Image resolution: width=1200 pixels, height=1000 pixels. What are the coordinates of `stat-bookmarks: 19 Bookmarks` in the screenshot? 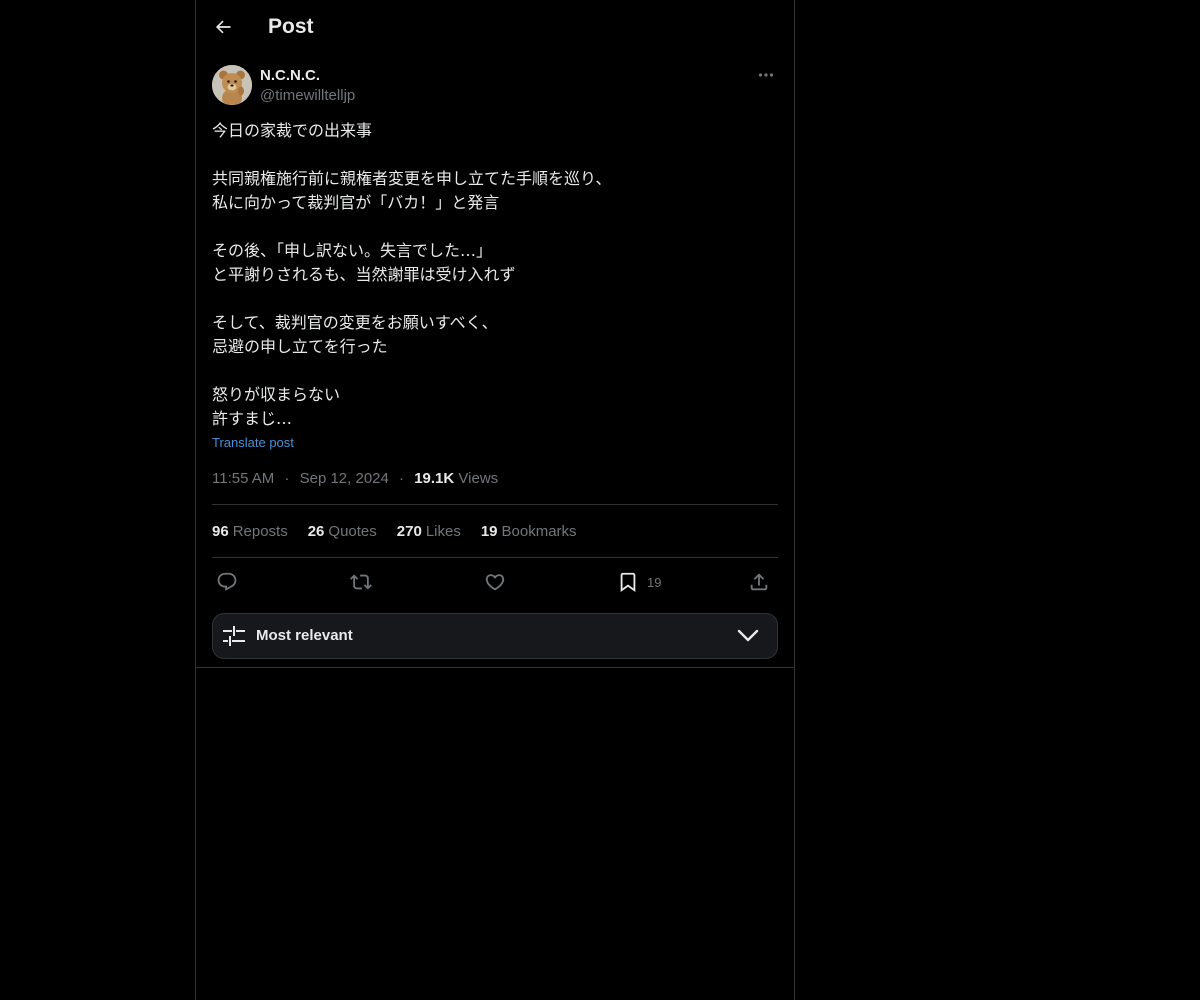 It's located at (529, 532).